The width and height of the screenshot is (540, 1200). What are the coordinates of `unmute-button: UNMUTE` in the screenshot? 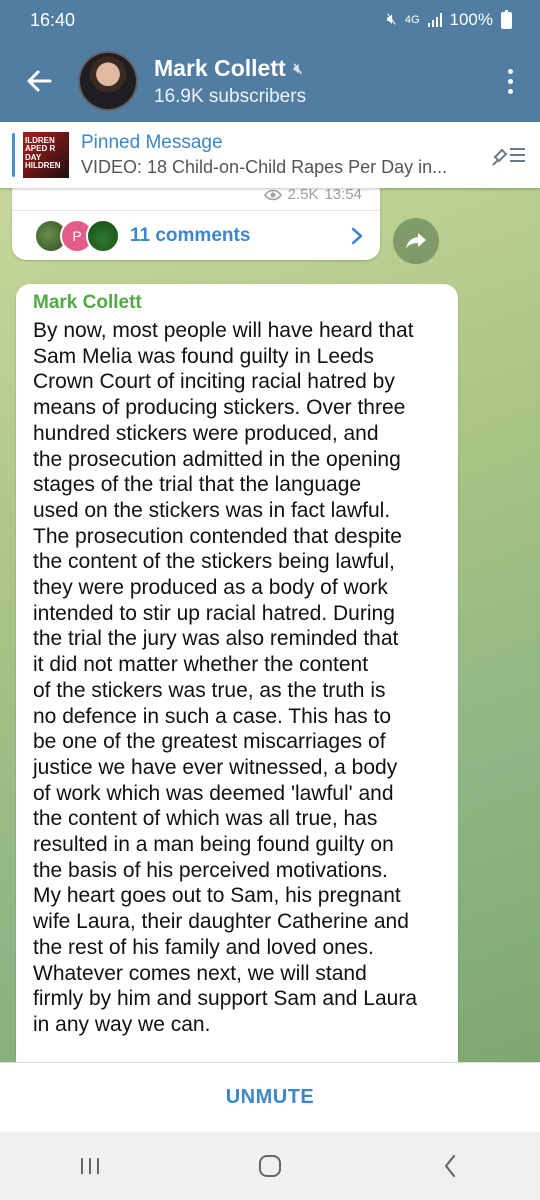 It's located at (270, 1097).